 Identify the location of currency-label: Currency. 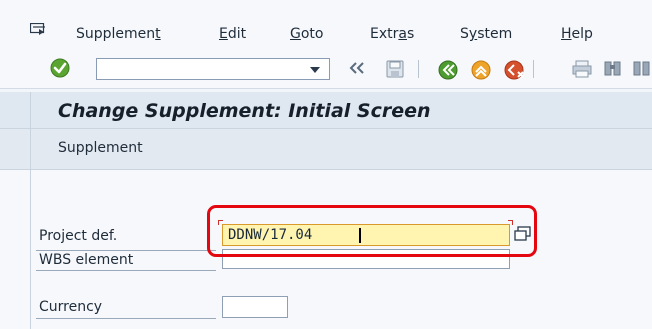
(71, 307).